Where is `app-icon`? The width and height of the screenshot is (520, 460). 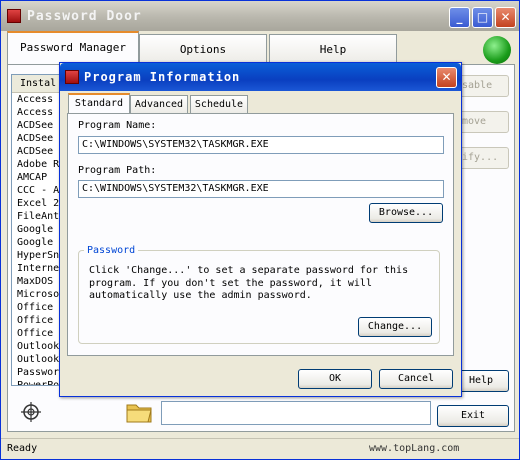
app-icon is located at coordinates (14, 16).